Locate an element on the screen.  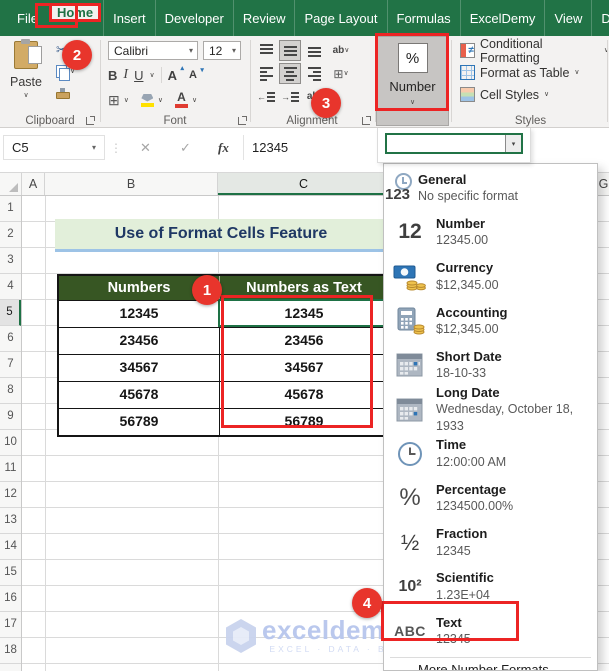
fill-color-button is located at coordinates (147, 100).